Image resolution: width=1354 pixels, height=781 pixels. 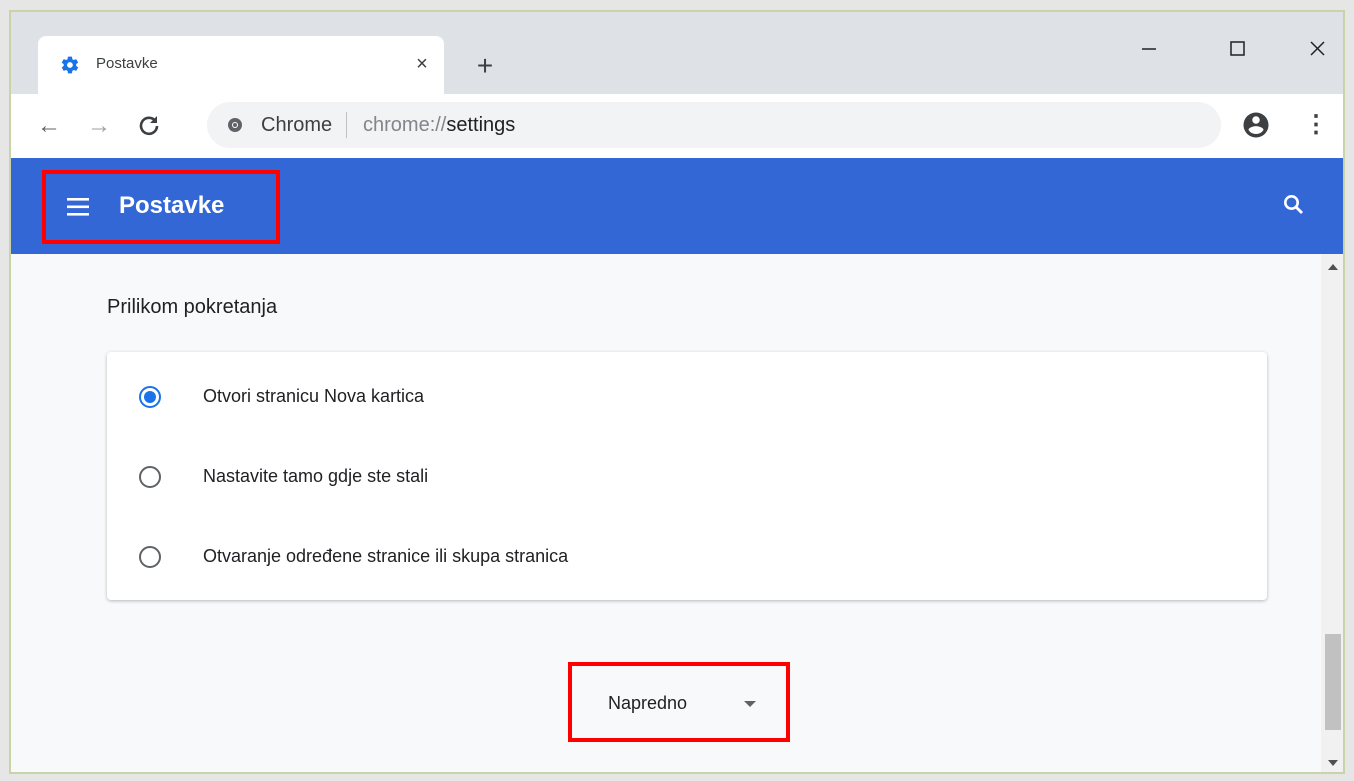 What do you see at coordinates (481, 125) in the screenshot?
I see `url-path: settings` at bounding box center [481, 125].